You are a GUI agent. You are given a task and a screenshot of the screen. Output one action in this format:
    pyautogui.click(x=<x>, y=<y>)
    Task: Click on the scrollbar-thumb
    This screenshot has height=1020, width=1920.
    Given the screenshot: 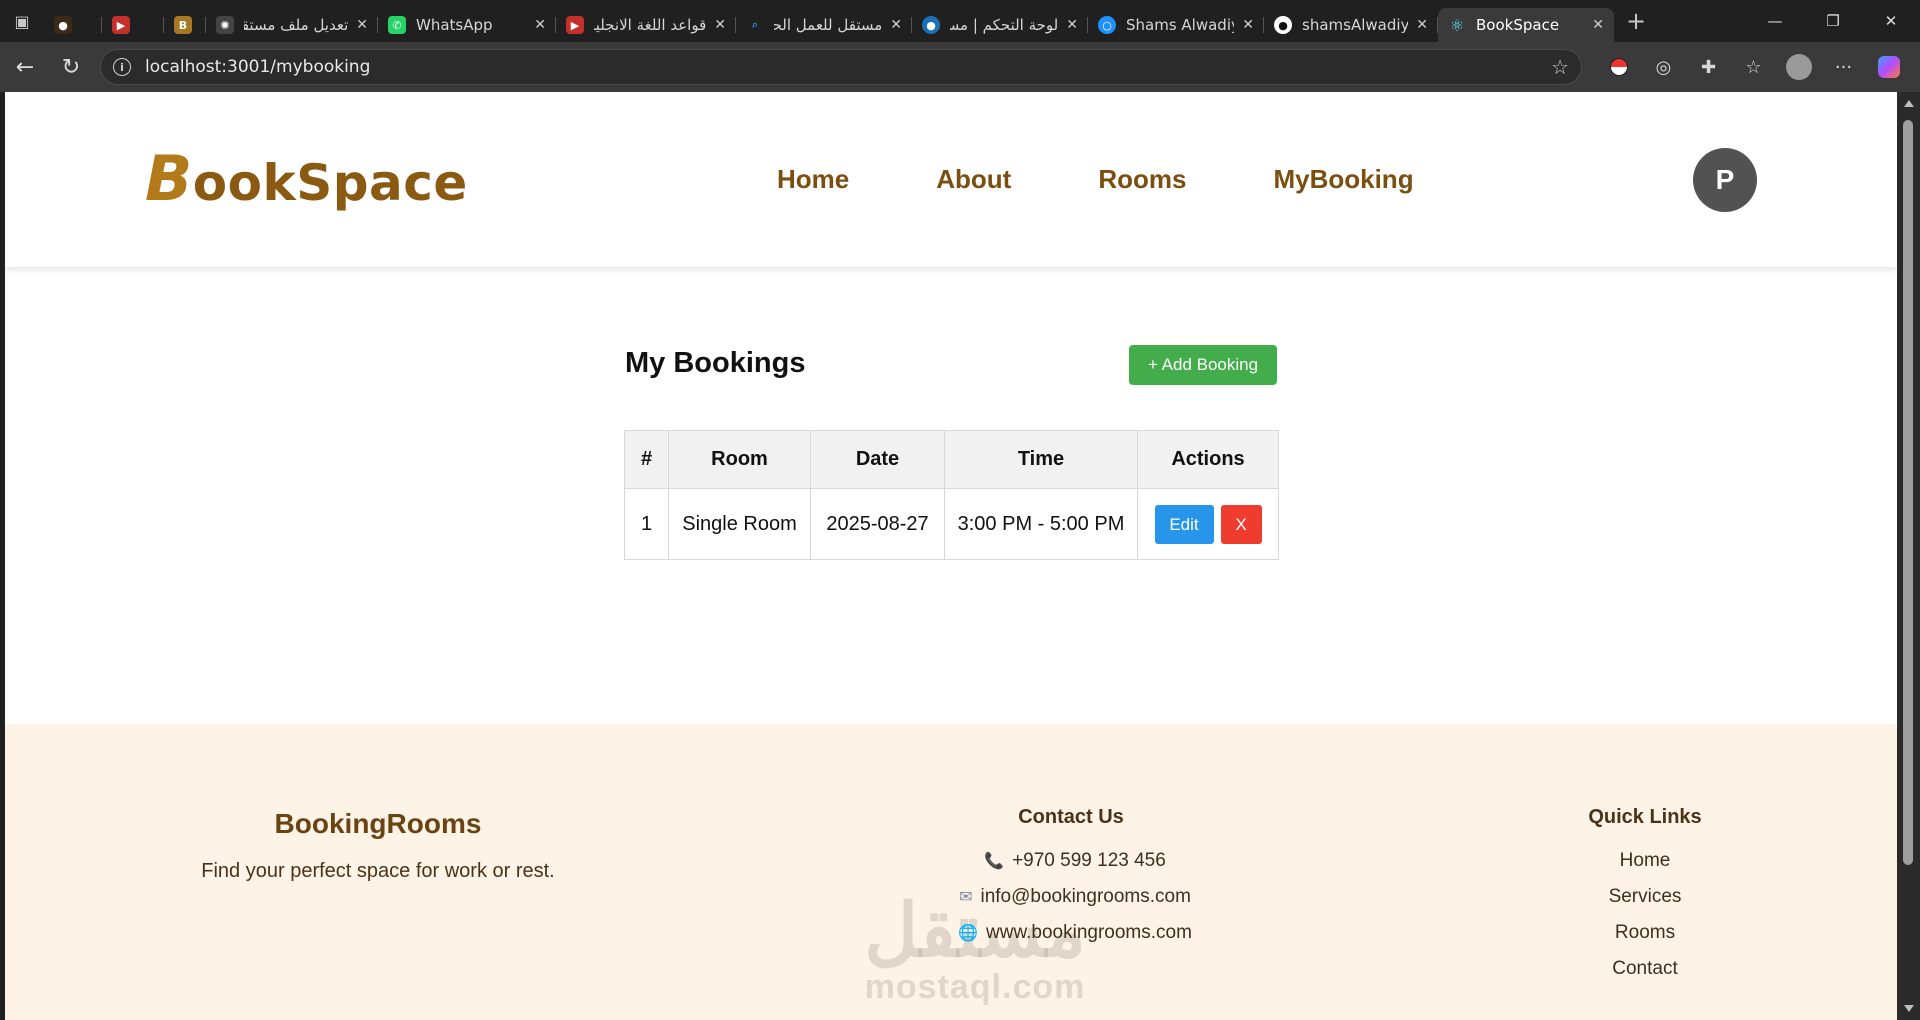 What is the action you would take?
    pyautogui.click(x=1908, y=492)
    